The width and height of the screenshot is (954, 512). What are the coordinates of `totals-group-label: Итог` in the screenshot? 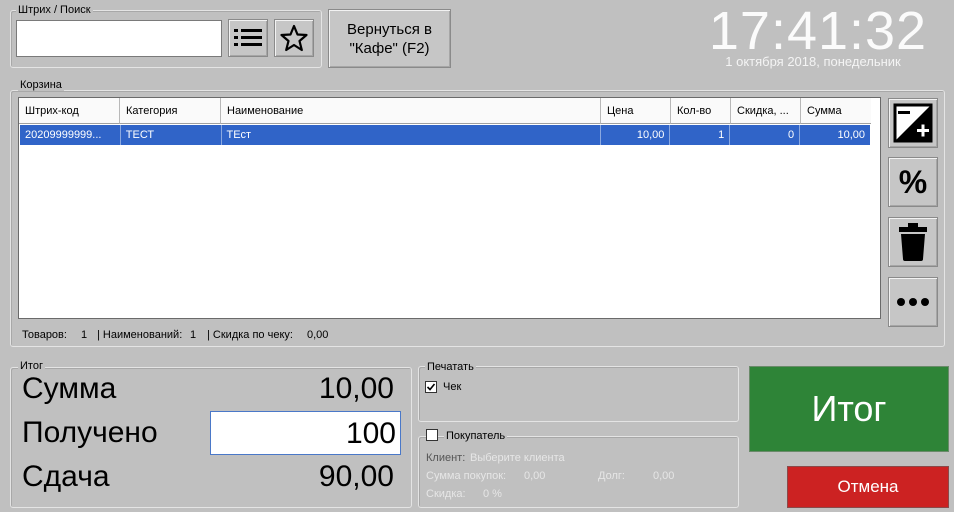 It's located at (31, 366).